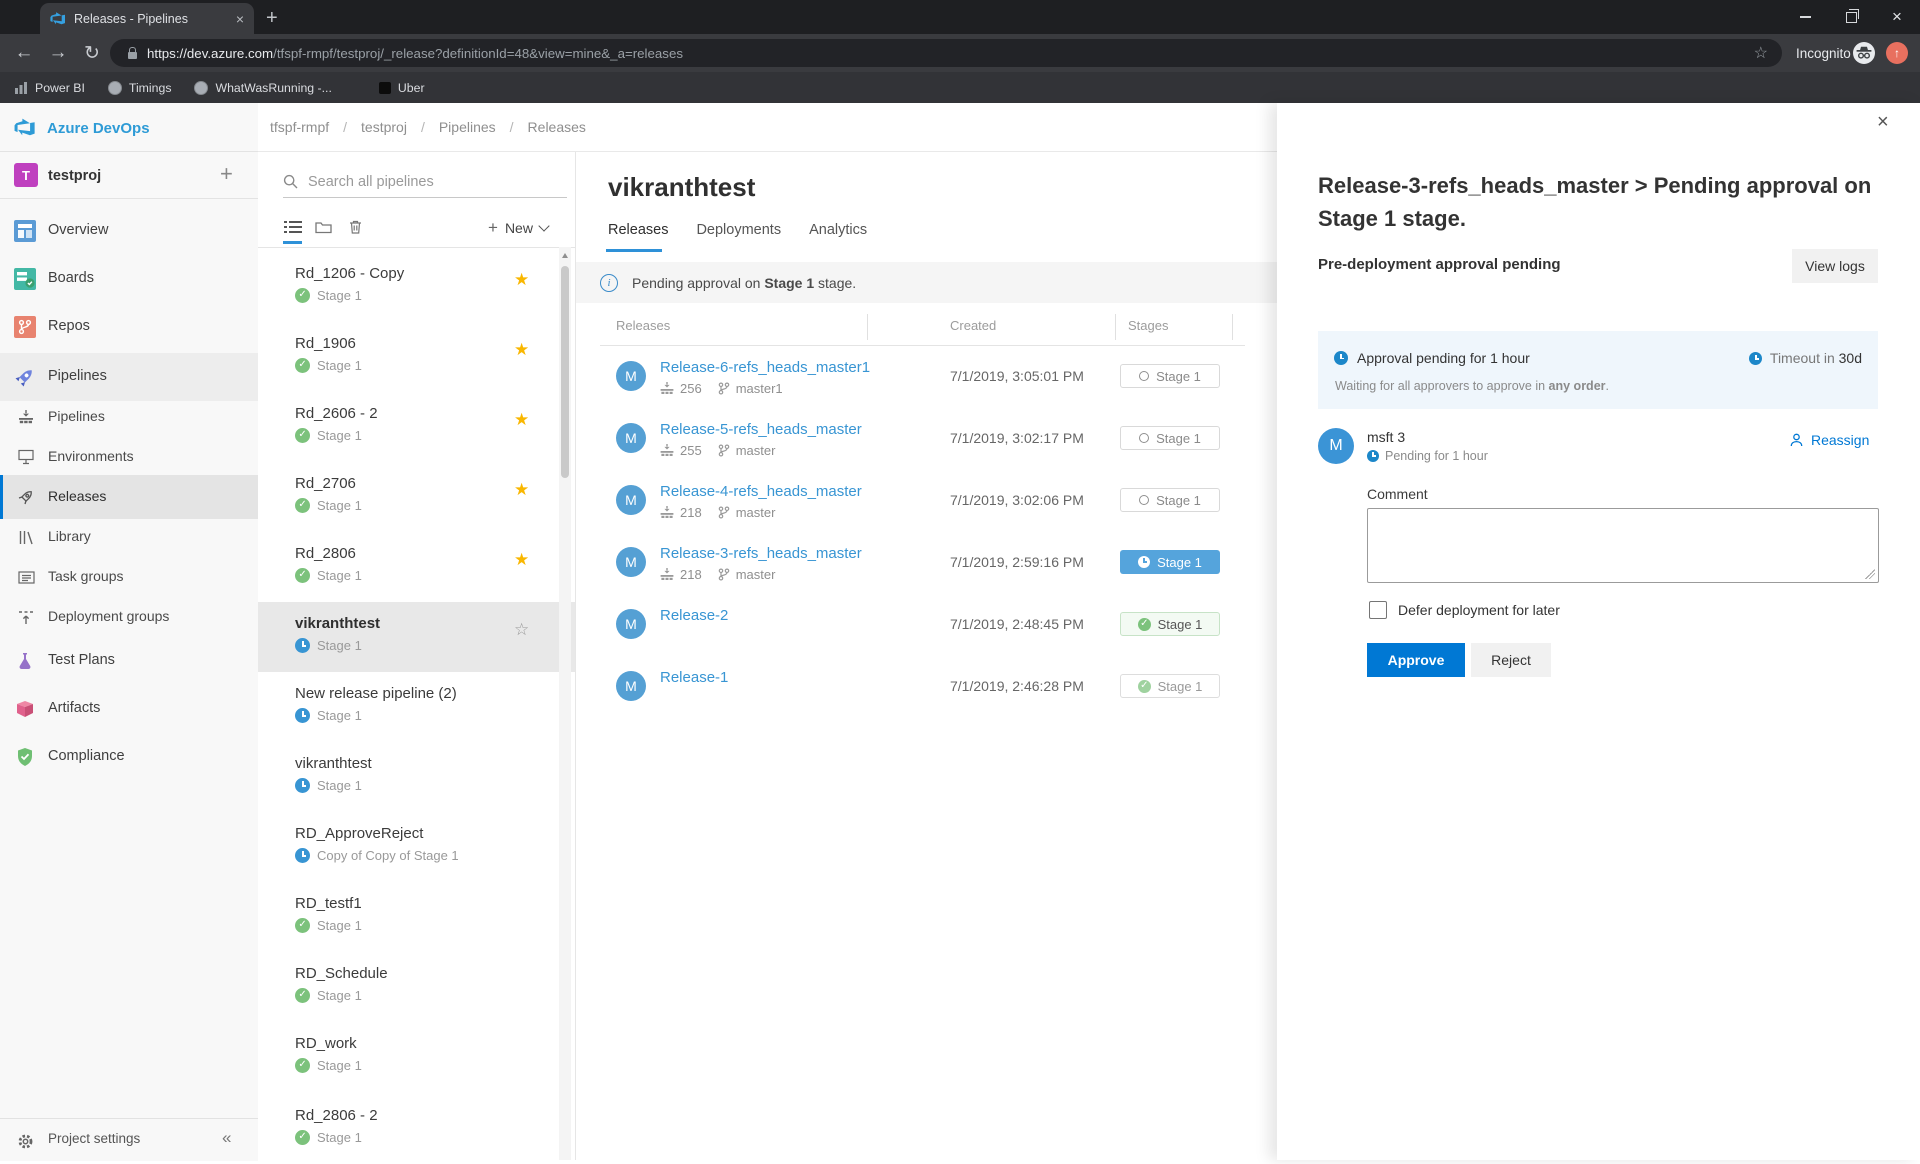 The width and height of the screenshot is (1920, 1164). Describe the element at coordinates (129, 417) in the screenshot. I see `sidebar-item-pipelines: Pipelines` at that location.